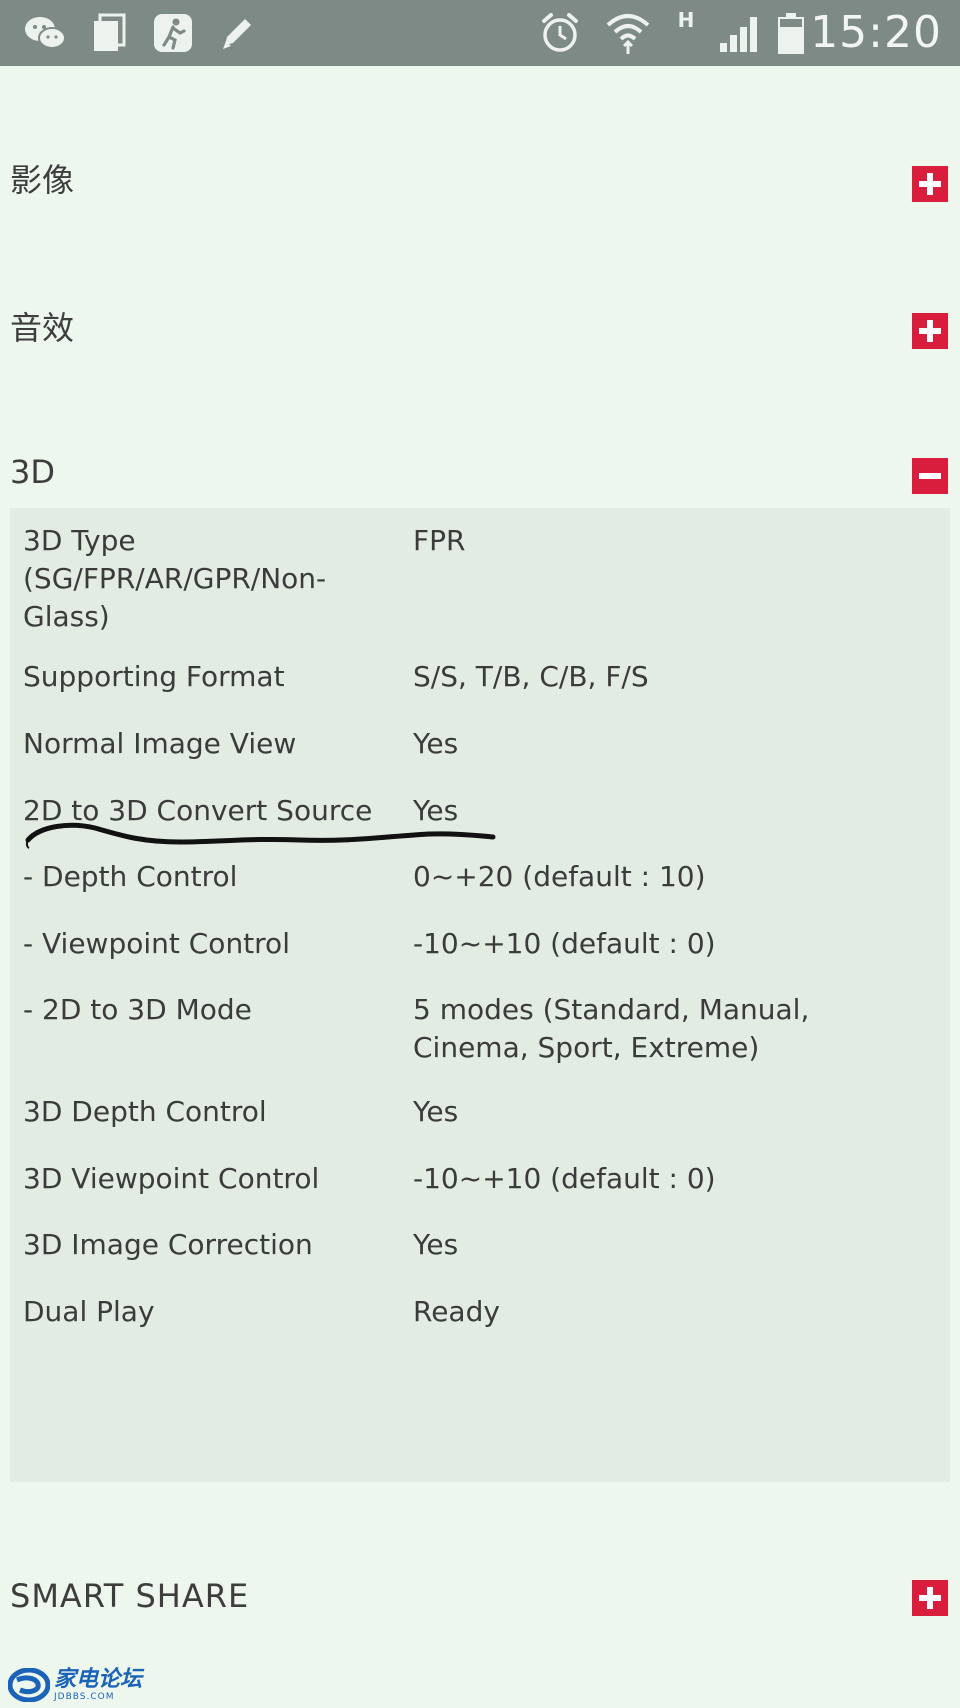  I want to click on spec-label: Supporting Format, so click(154, 676).